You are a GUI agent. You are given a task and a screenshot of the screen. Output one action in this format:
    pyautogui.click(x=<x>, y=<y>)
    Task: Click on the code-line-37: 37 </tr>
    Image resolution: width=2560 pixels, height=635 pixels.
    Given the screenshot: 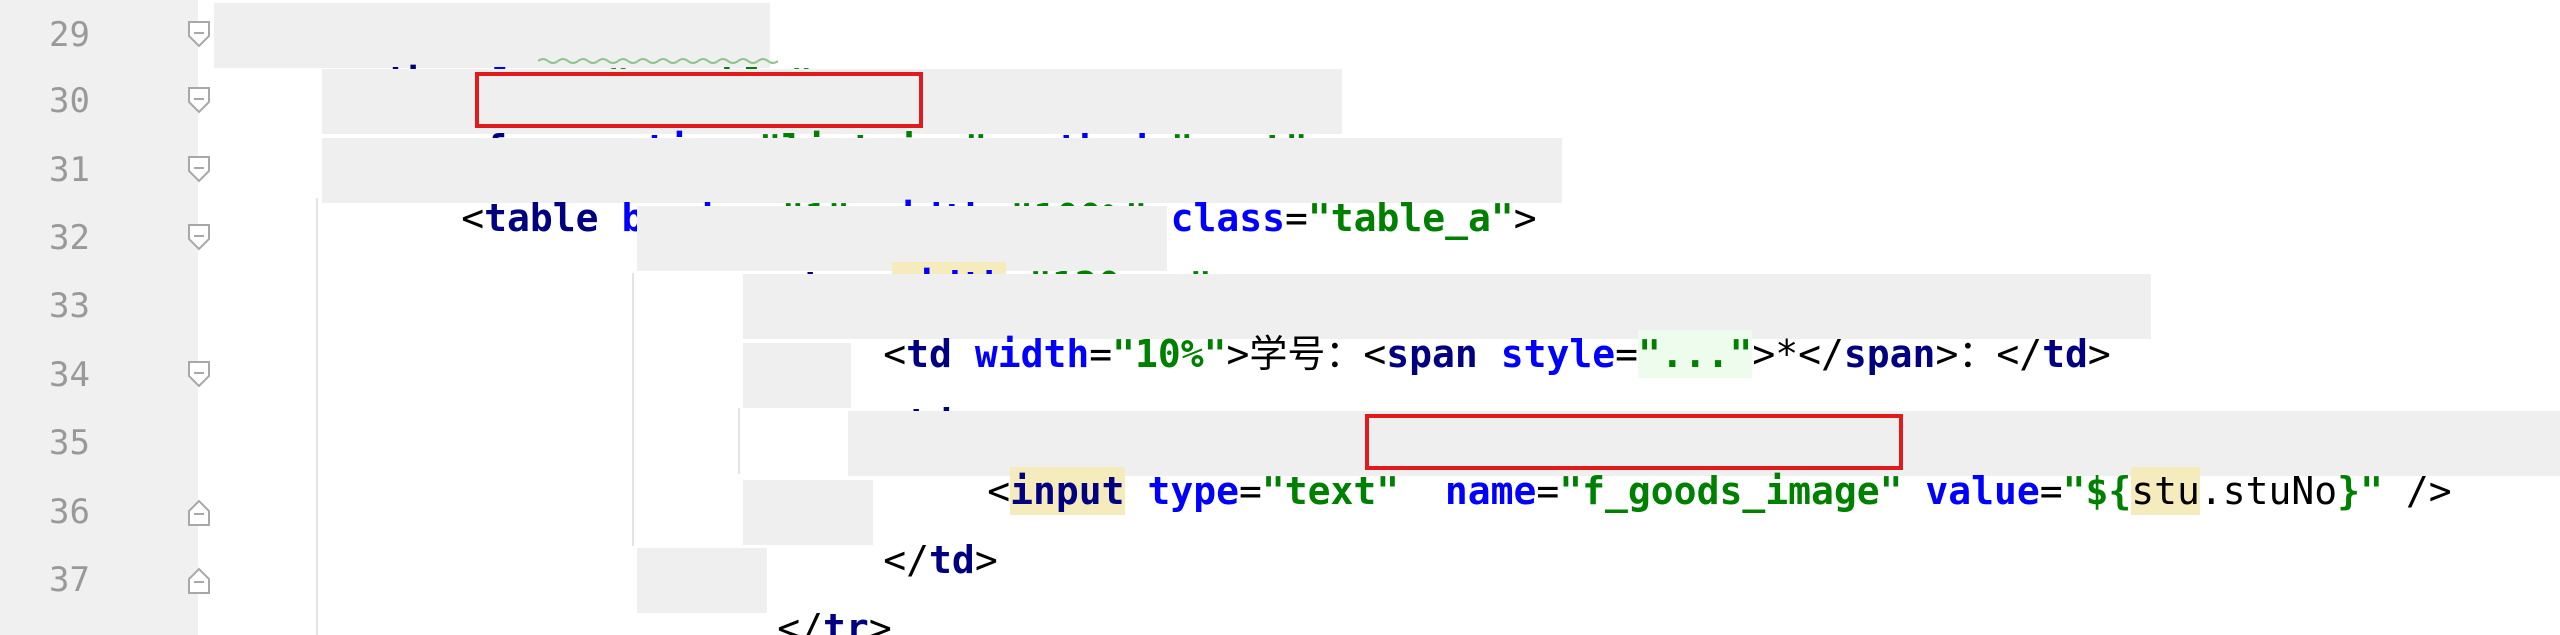 What is the action you would take?
    pyautogui.click(x=1280, y=590)
    